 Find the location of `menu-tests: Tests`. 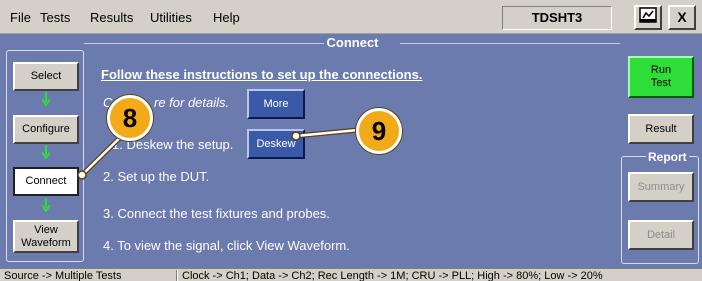

menu-tests: Tests is located at coordinates (55, 17).